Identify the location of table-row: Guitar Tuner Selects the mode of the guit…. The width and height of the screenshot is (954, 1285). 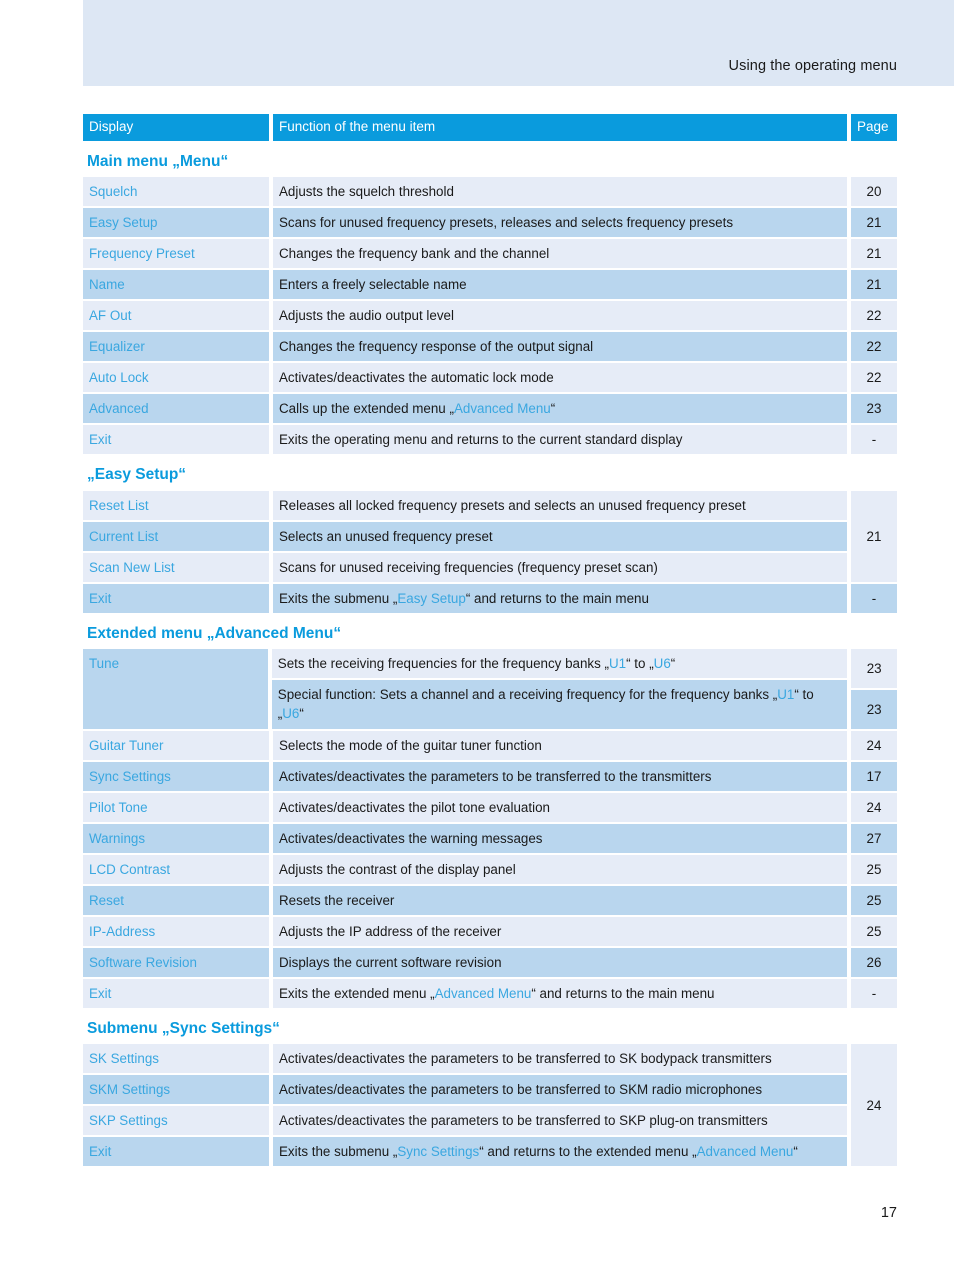
(490, 745).